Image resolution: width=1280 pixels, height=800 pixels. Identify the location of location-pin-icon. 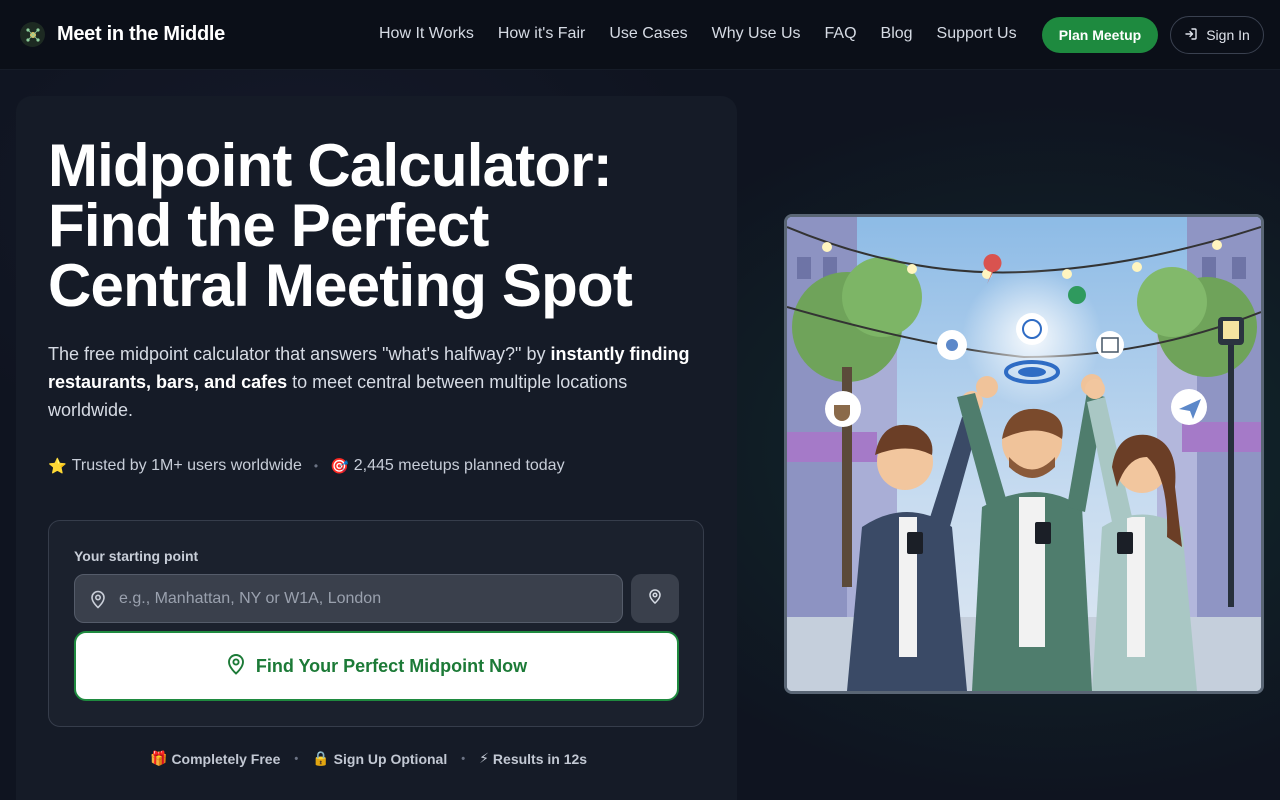
(655, 598).